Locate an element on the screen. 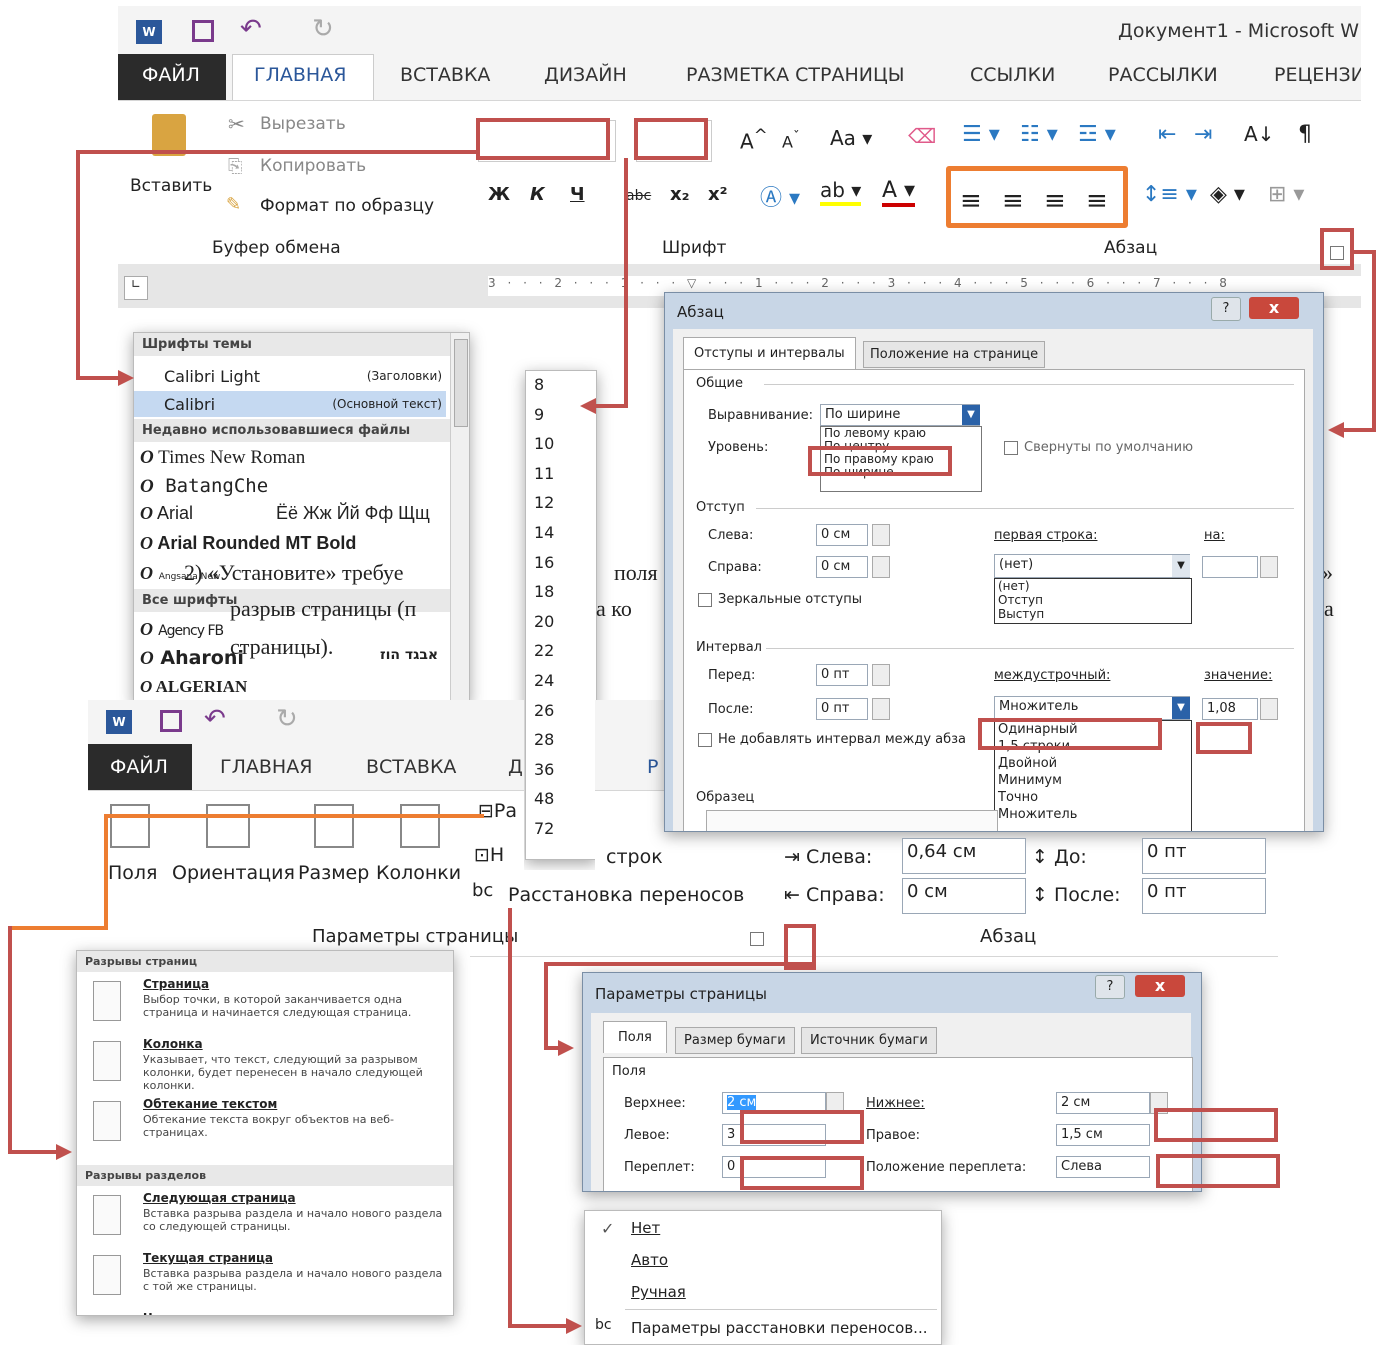 This screenshot has width=1381, height=1345. copy-button: Копировать is located at coordinates (313, 166).